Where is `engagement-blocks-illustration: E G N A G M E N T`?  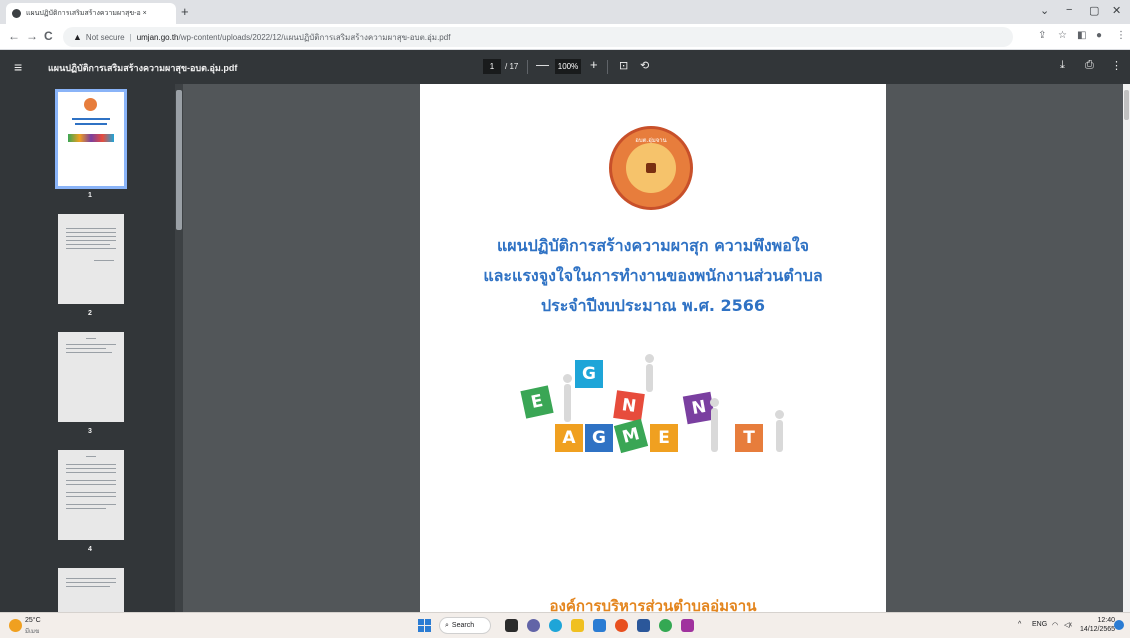
engagement-blocks-illustration: E G N A G M E N T is located at coordinates (655, 406).